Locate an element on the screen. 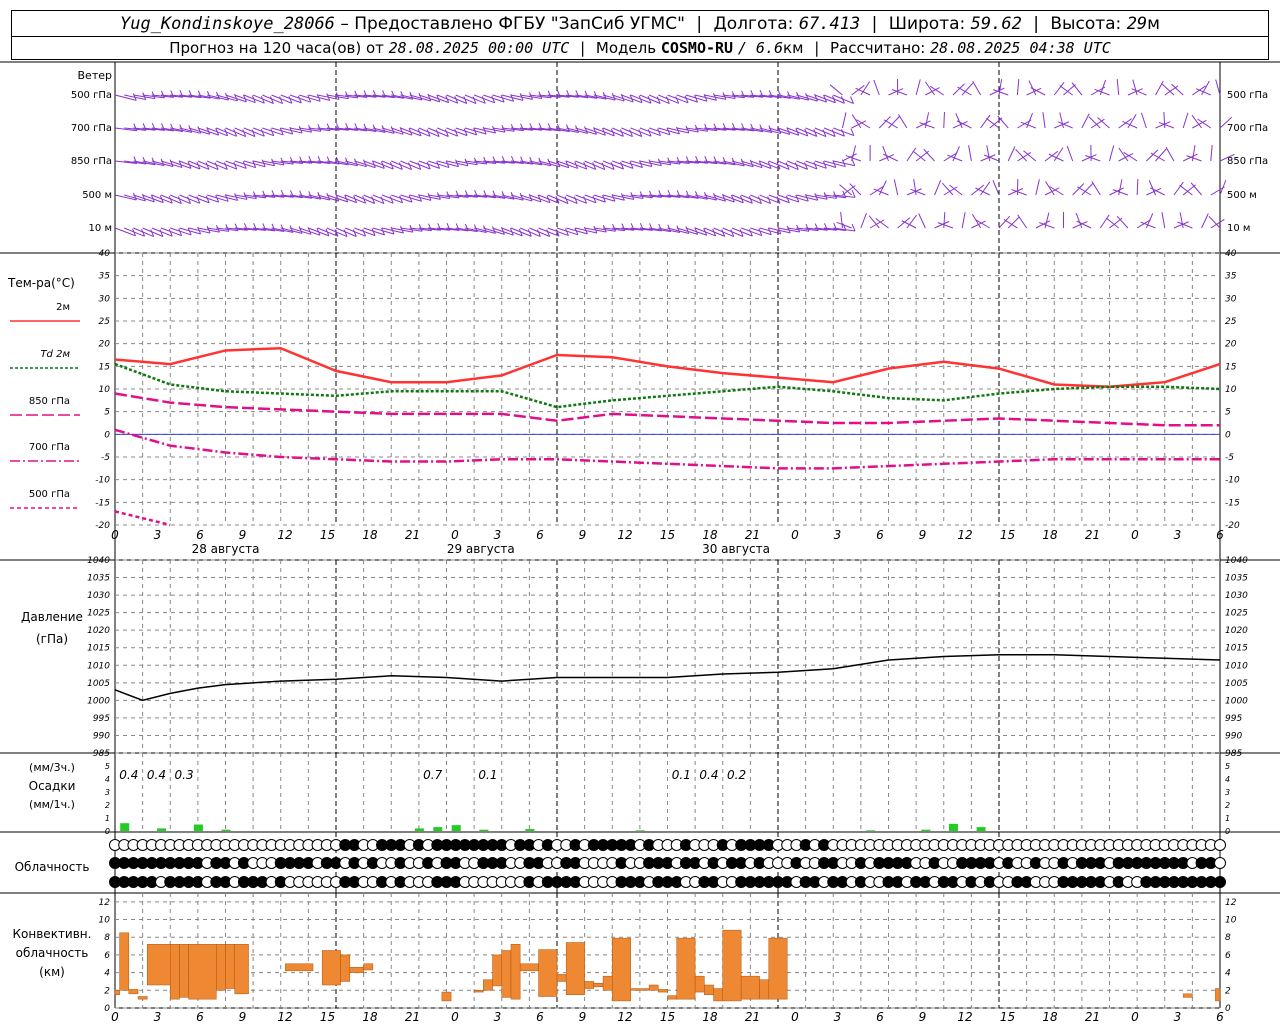  wind-level-label-left: 500 м is located at coordinates (97, 195).